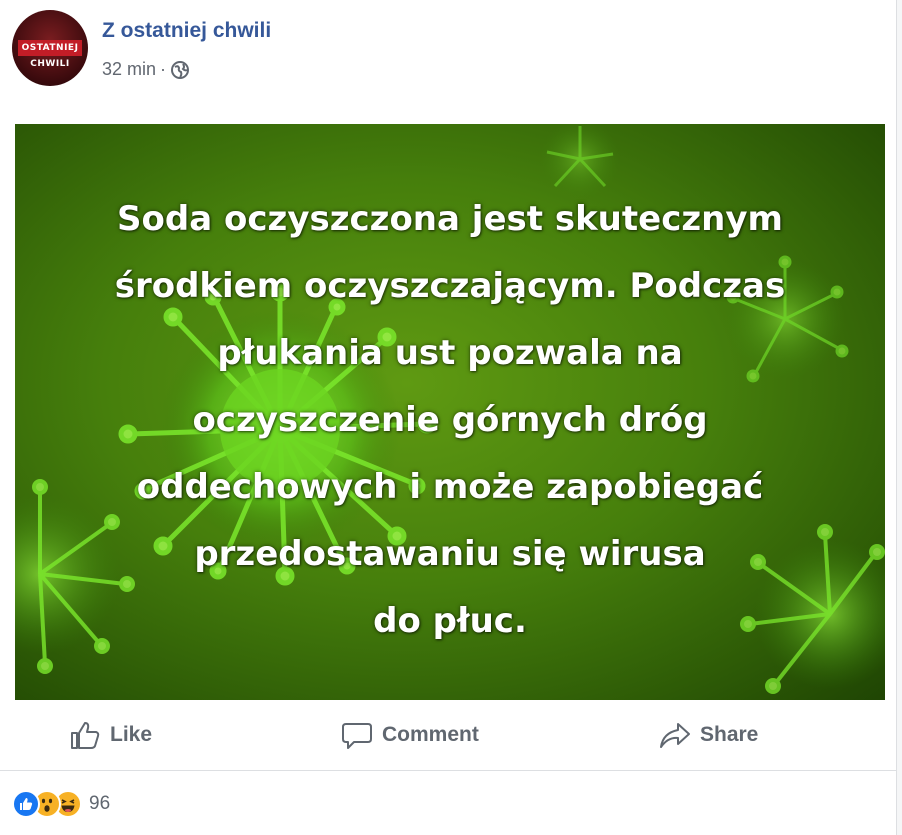 This screenshot has width=902, height=835. I want to click on comment-icon, so click(357, 736).